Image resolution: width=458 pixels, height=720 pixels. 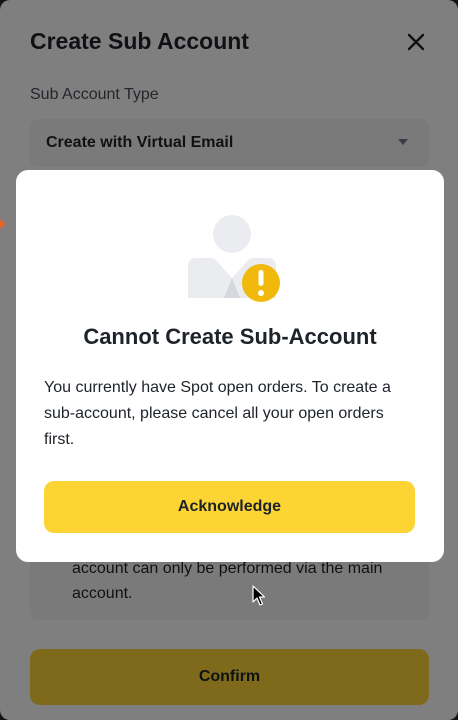 What do you see at coordinates (230, 336) in the screenshot?
I see `dialog-title: Cannot Create Sub-Account` at bounding box center [230, 336].